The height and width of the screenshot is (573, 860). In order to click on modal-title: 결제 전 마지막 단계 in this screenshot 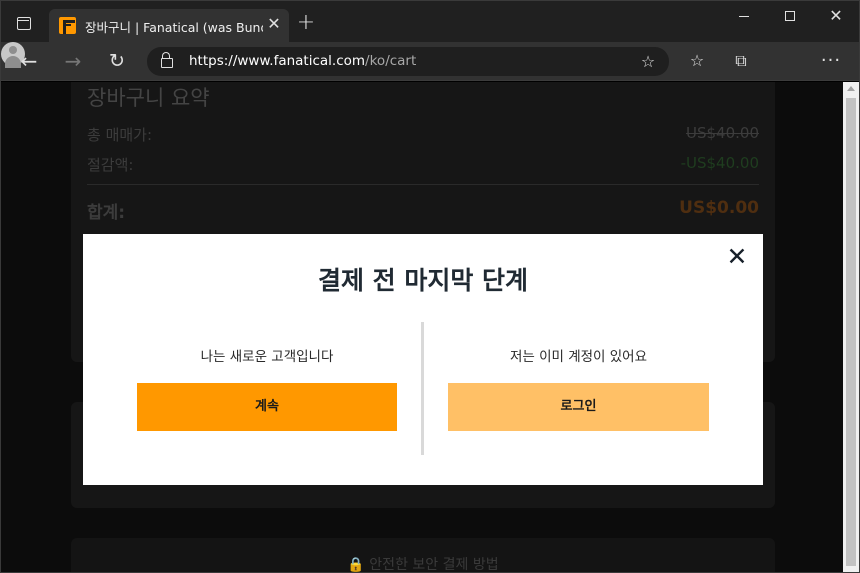, I will do `click(423, 280)`.